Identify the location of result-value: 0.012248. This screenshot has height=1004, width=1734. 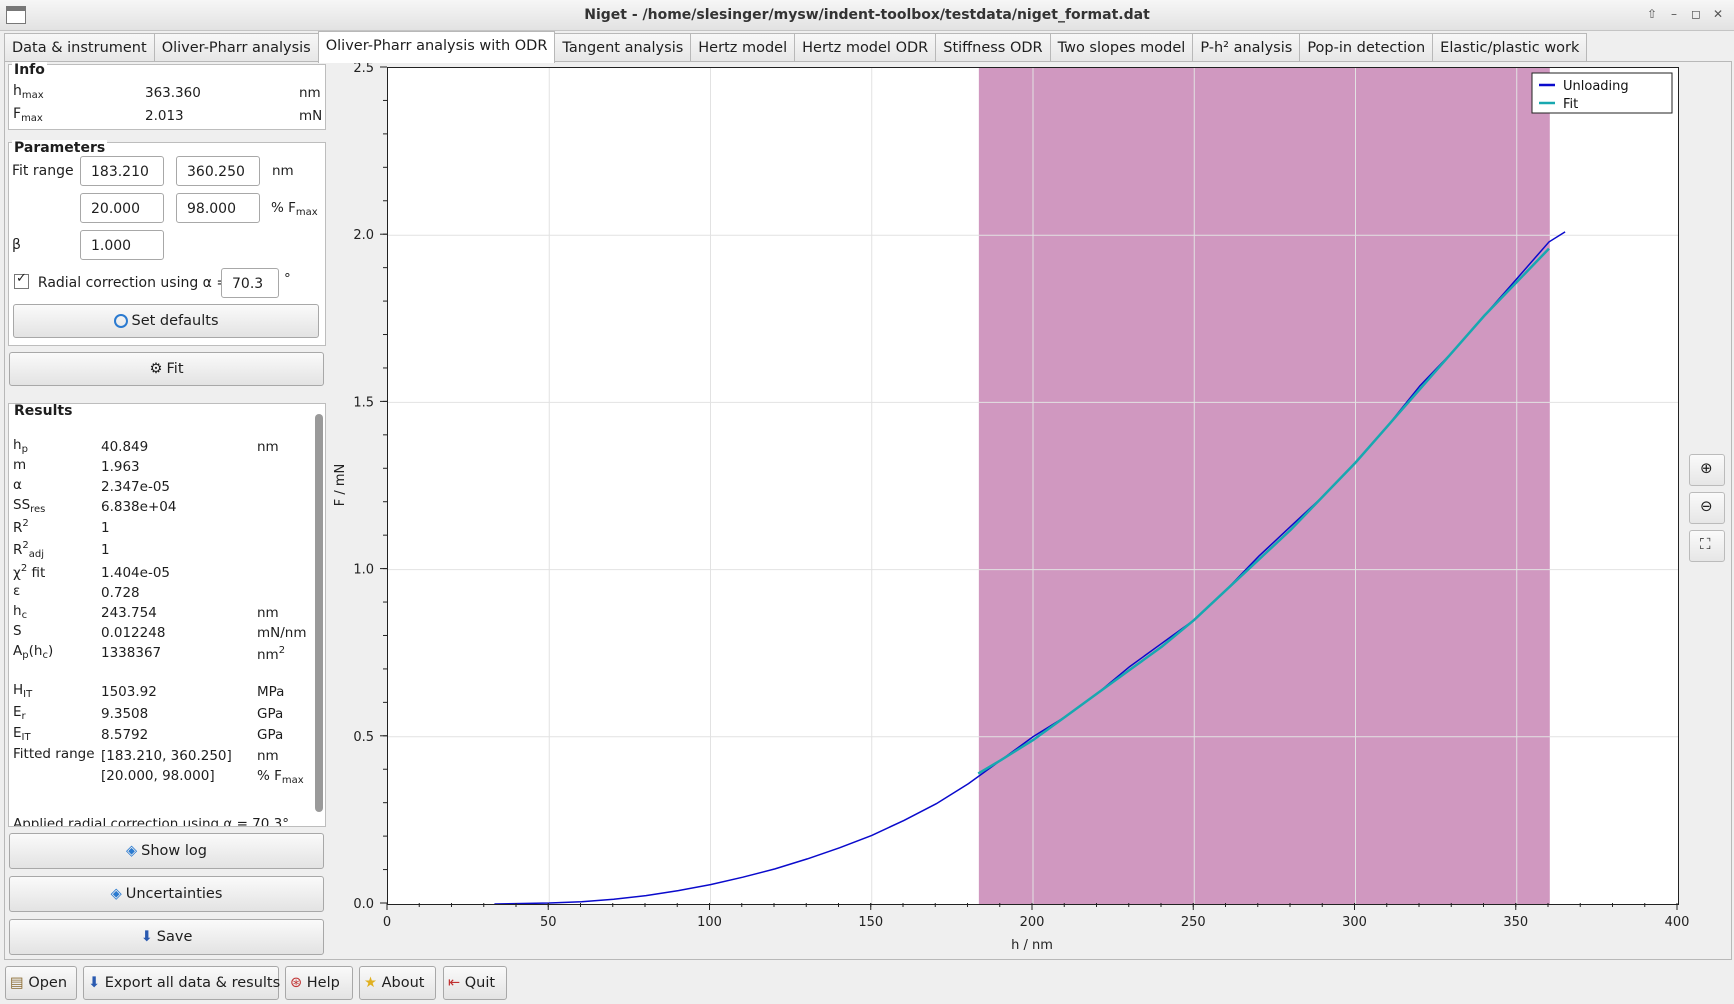
(133, 633).